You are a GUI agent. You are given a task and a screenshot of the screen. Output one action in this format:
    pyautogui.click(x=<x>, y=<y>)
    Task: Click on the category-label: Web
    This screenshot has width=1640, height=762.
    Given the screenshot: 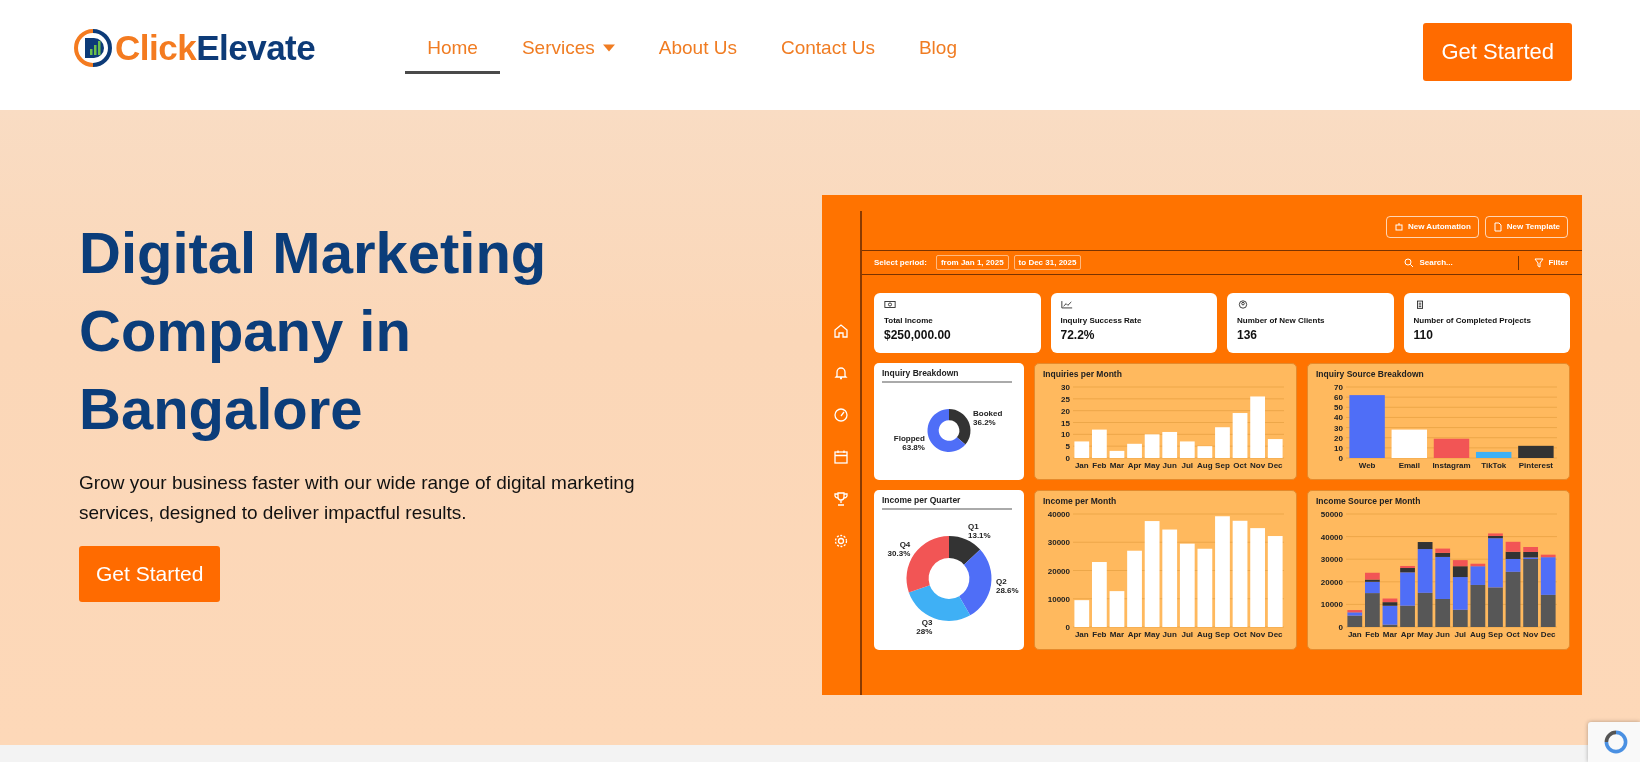 What is the action you would take?
    pyautogui.click(x=1367, y=465)
    